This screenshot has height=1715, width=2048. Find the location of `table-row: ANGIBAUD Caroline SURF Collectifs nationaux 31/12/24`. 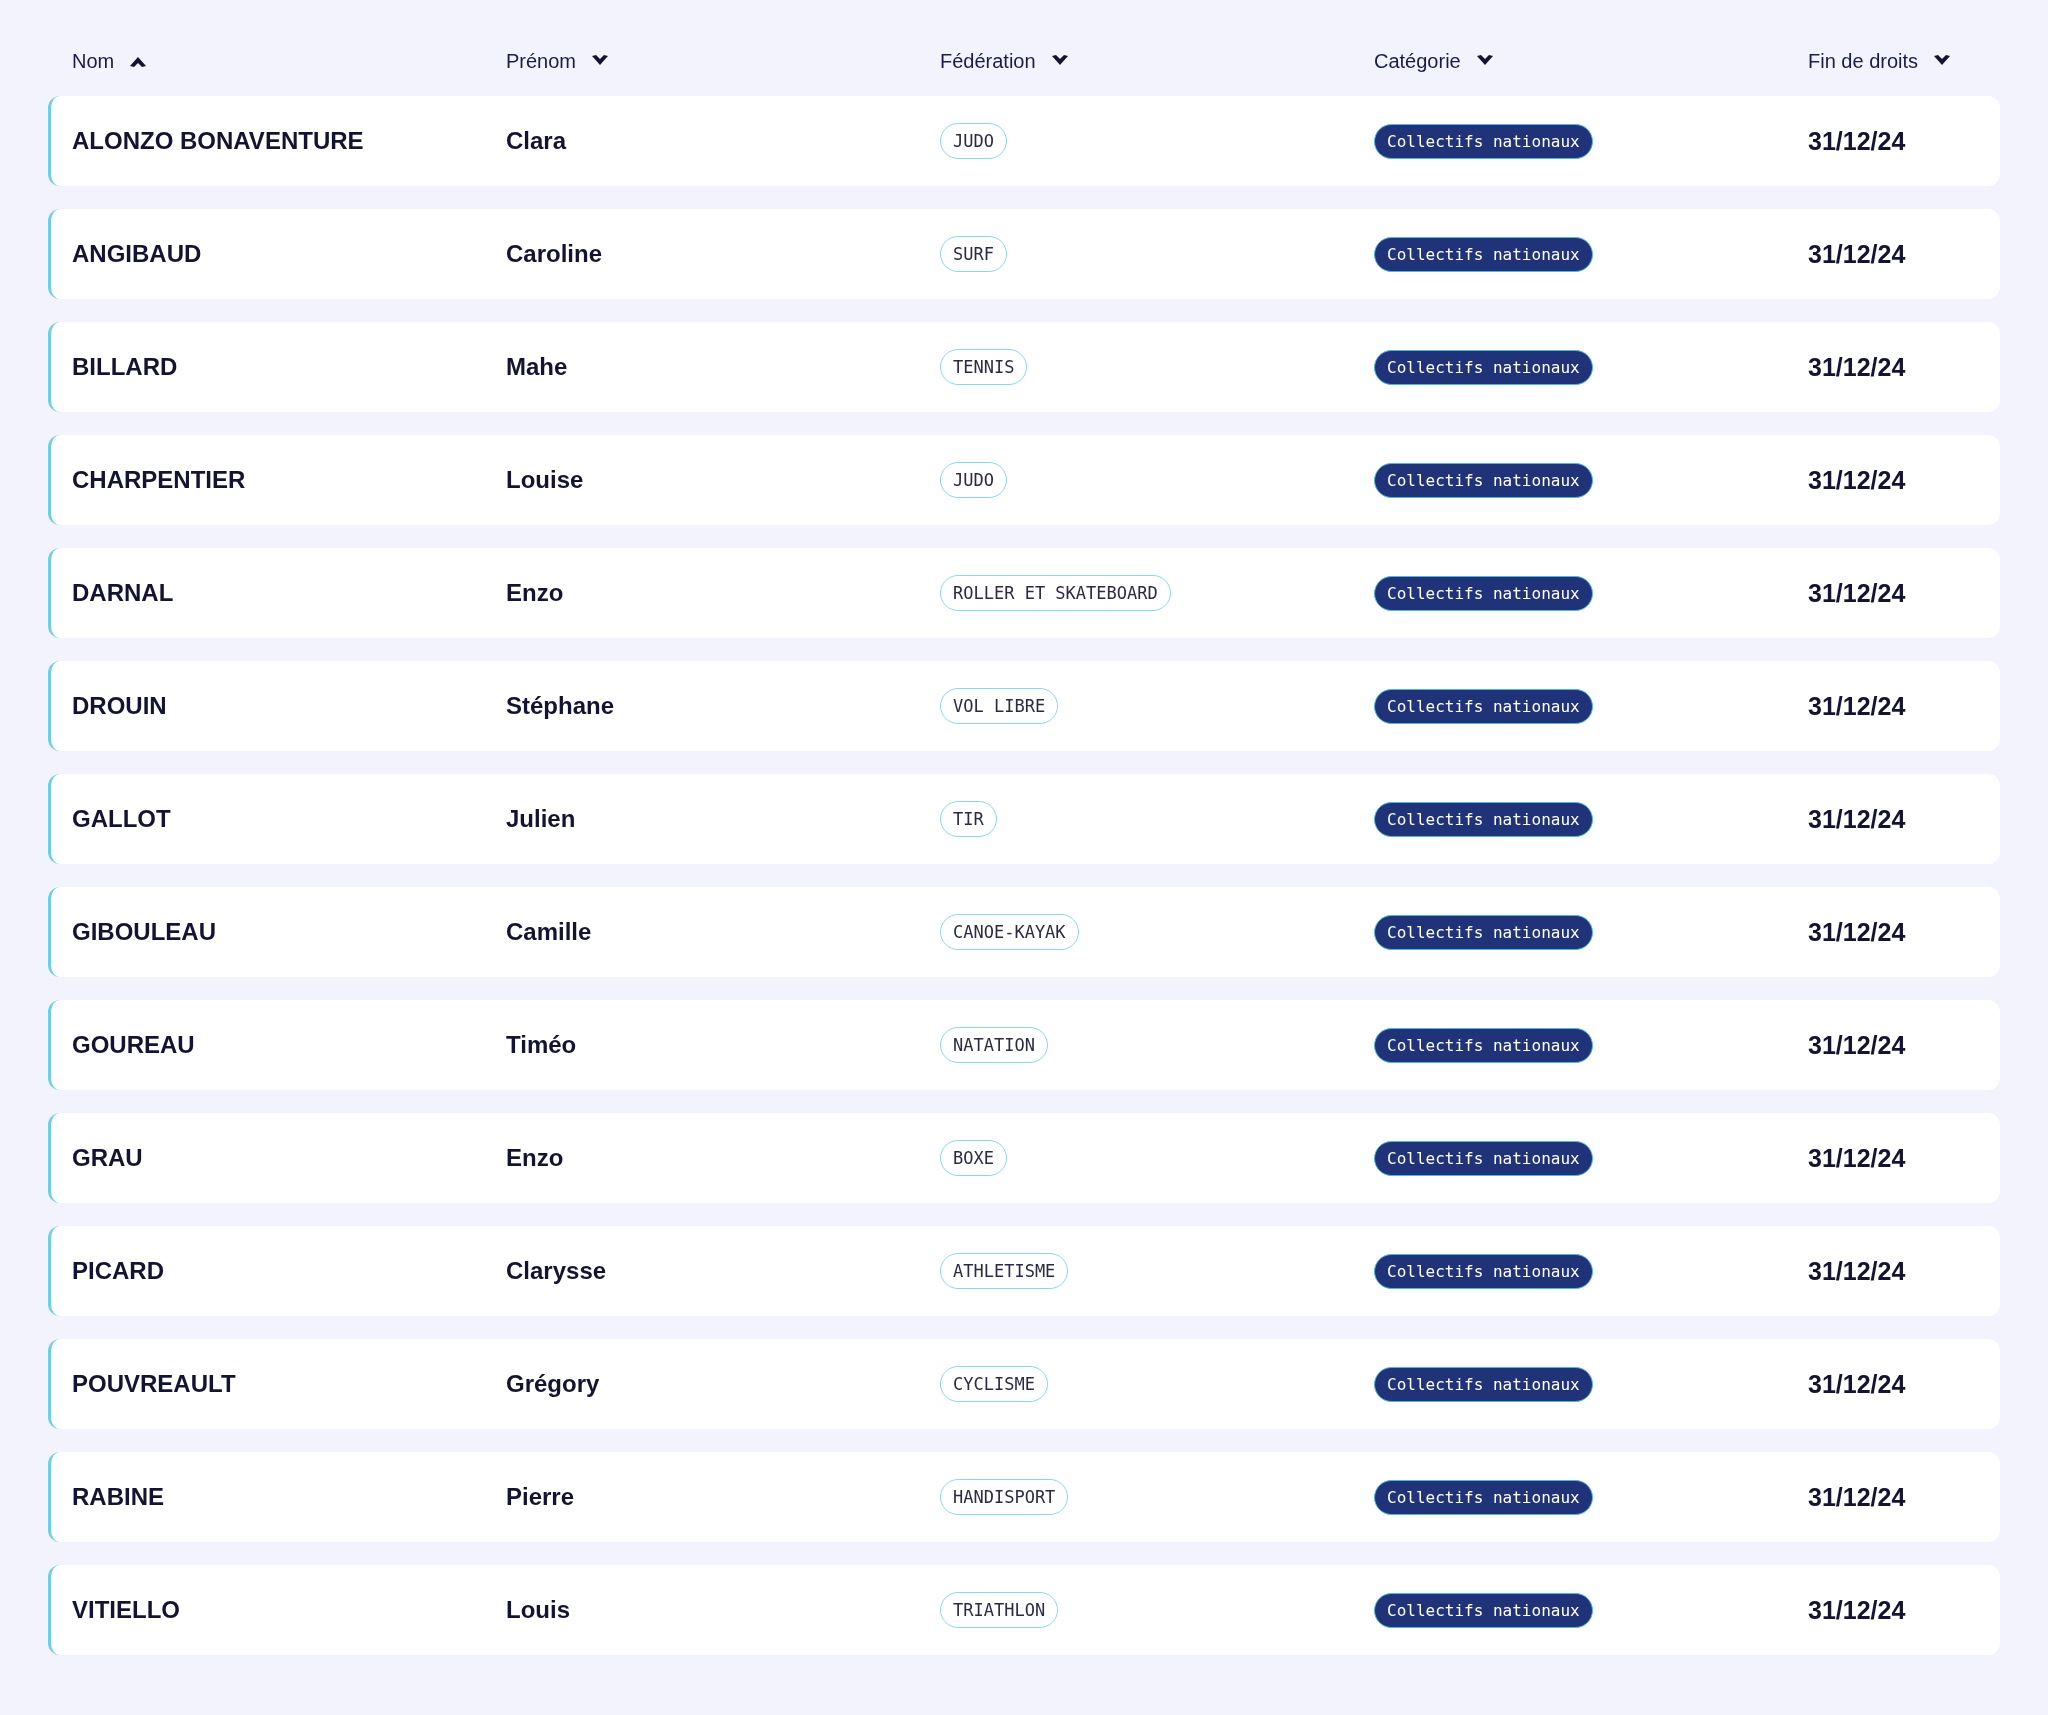

table-row: ANGIBAUD Caroline SURF Collectifs nationaux 31/12/24 is located at coordinates (1024, 254).